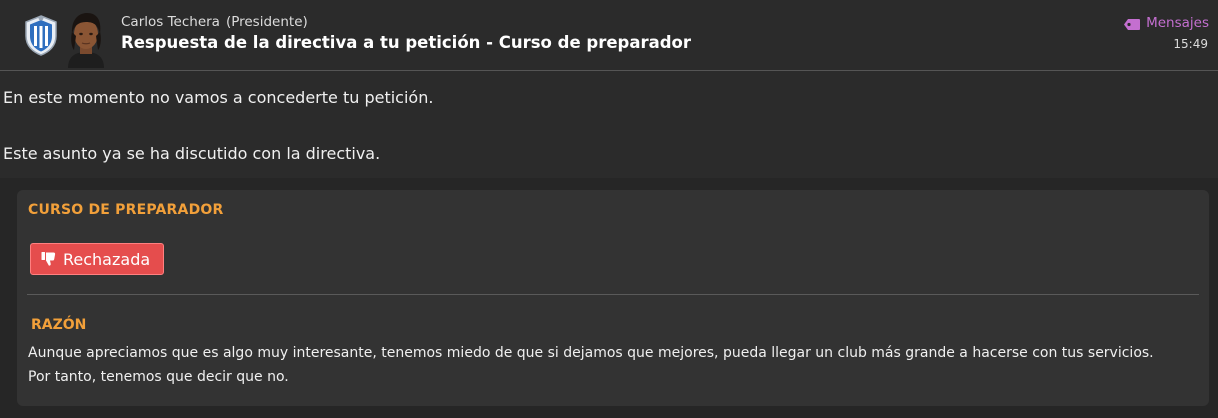 The height and width of the screenshot is (418, 1218). I want to click on tag-icon, so click(1132, 24).